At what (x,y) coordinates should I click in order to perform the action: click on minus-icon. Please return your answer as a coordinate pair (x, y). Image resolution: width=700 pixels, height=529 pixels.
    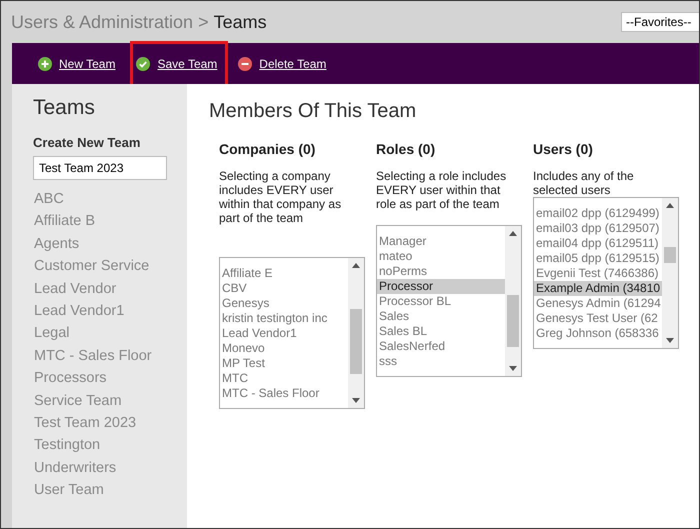
    Looking at the image, I should click on (245, 63).